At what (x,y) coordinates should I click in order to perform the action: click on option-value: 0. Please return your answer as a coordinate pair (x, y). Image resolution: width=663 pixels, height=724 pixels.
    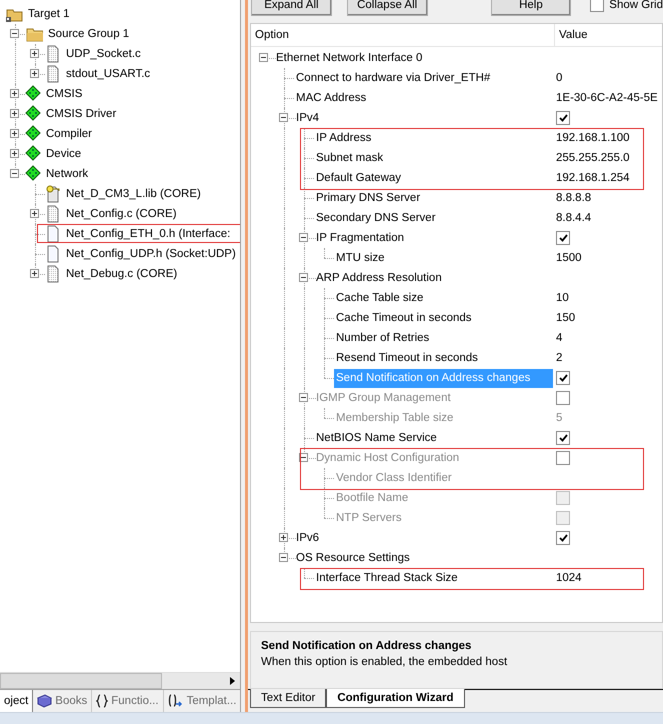
    Looking at the image, I should click on (559, 78).